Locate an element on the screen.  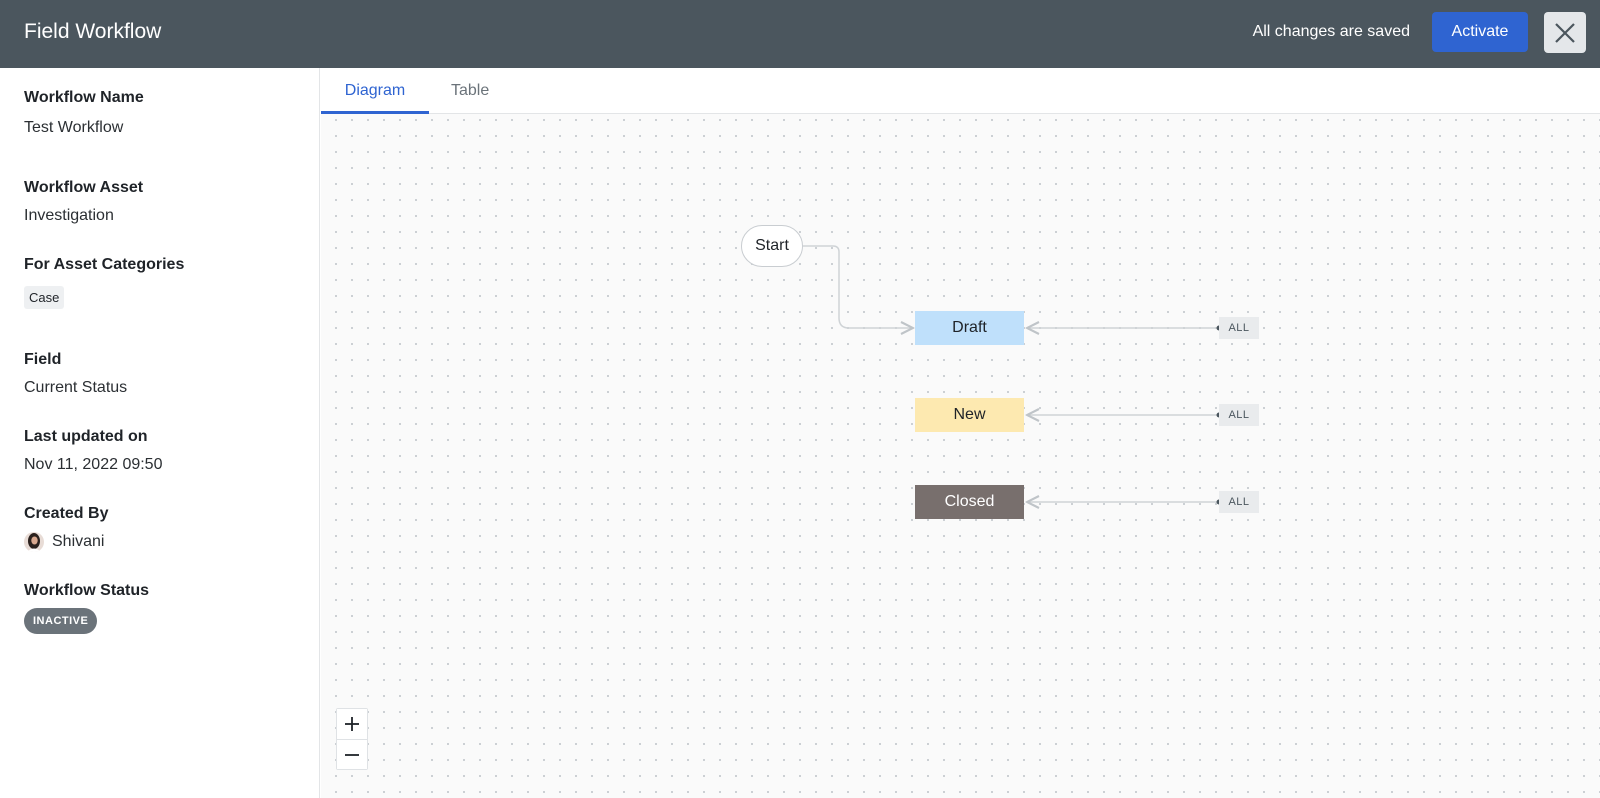
activate-button: Activate is located at coordinates (1480, 32).